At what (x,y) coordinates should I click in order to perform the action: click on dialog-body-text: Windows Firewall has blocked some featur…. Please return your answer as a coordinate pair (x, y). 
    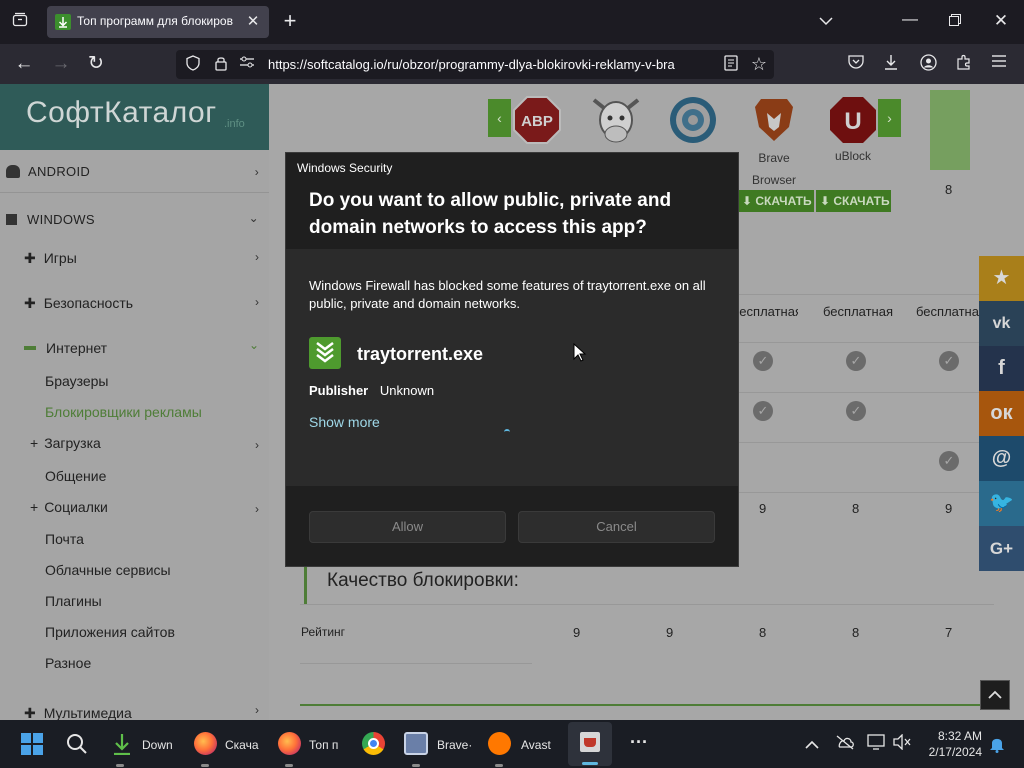
    Looking at the image, I should click on (507, 294).